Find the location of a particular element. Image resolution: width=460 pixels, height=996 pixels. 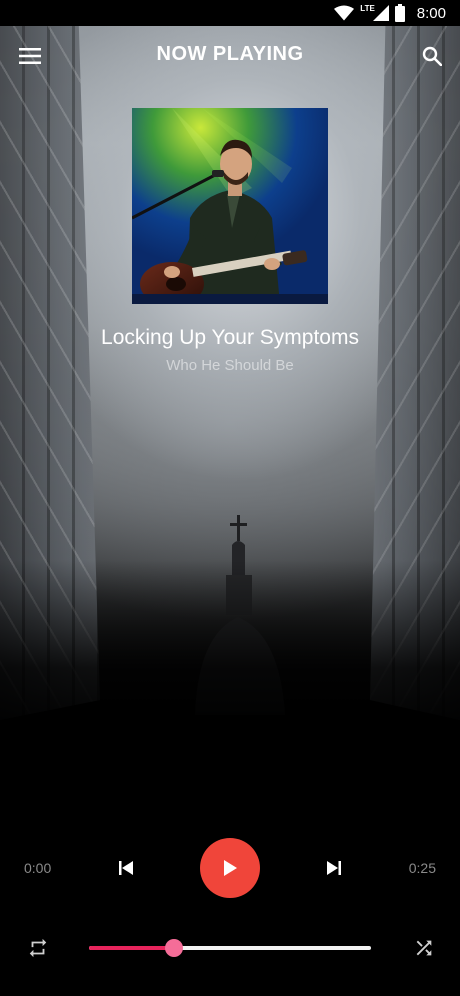

skip-next-button is located at coordinates (334, 868).